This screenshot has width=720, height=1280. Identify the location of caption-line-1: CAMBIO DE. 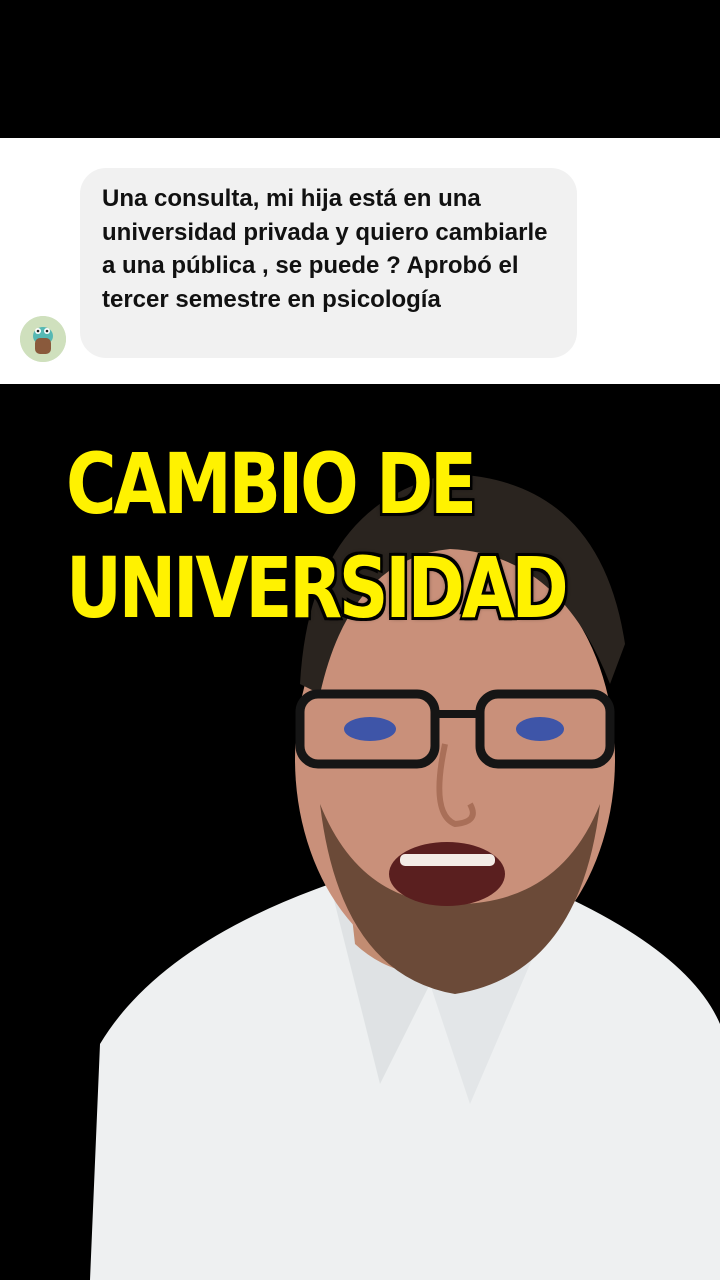
(271, 484).